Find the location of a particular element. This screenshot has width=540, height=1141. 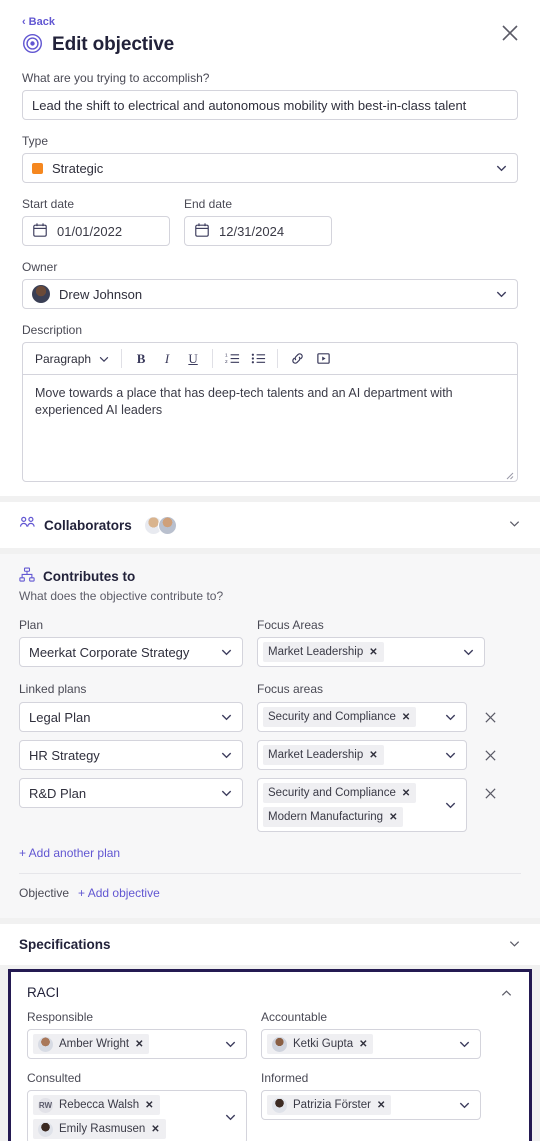

collaborator-avatars is located at coordinates (160, 525).